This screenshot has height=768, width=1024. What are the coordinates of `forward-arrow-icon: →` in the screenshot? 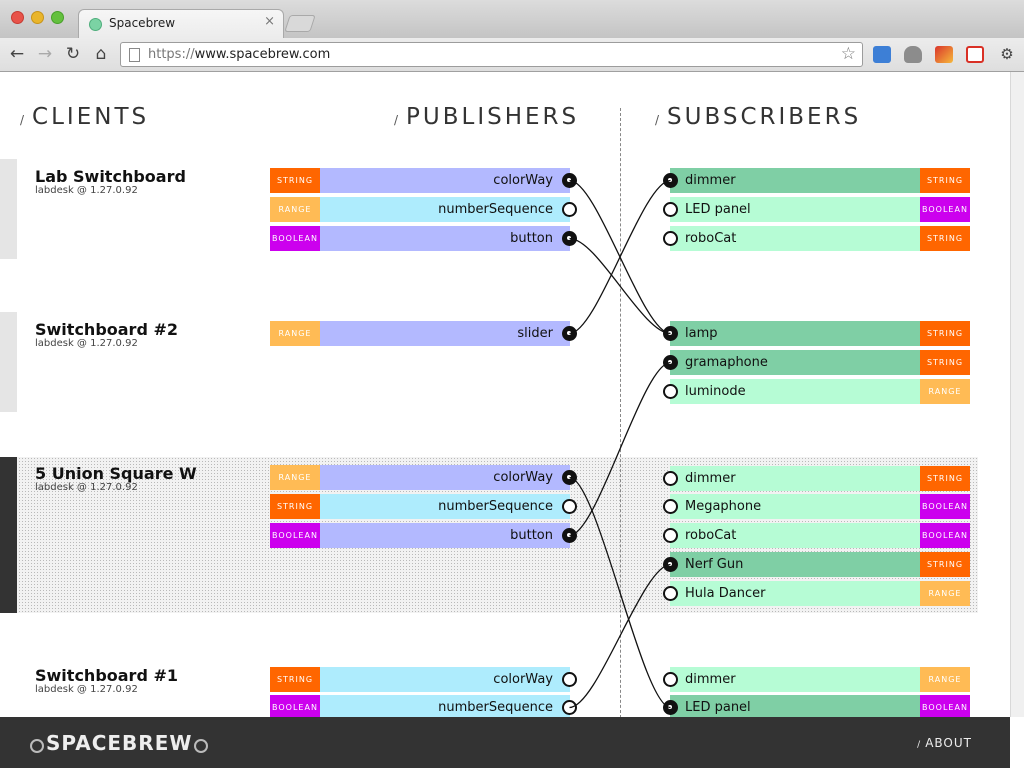 It's located at (45, 54).